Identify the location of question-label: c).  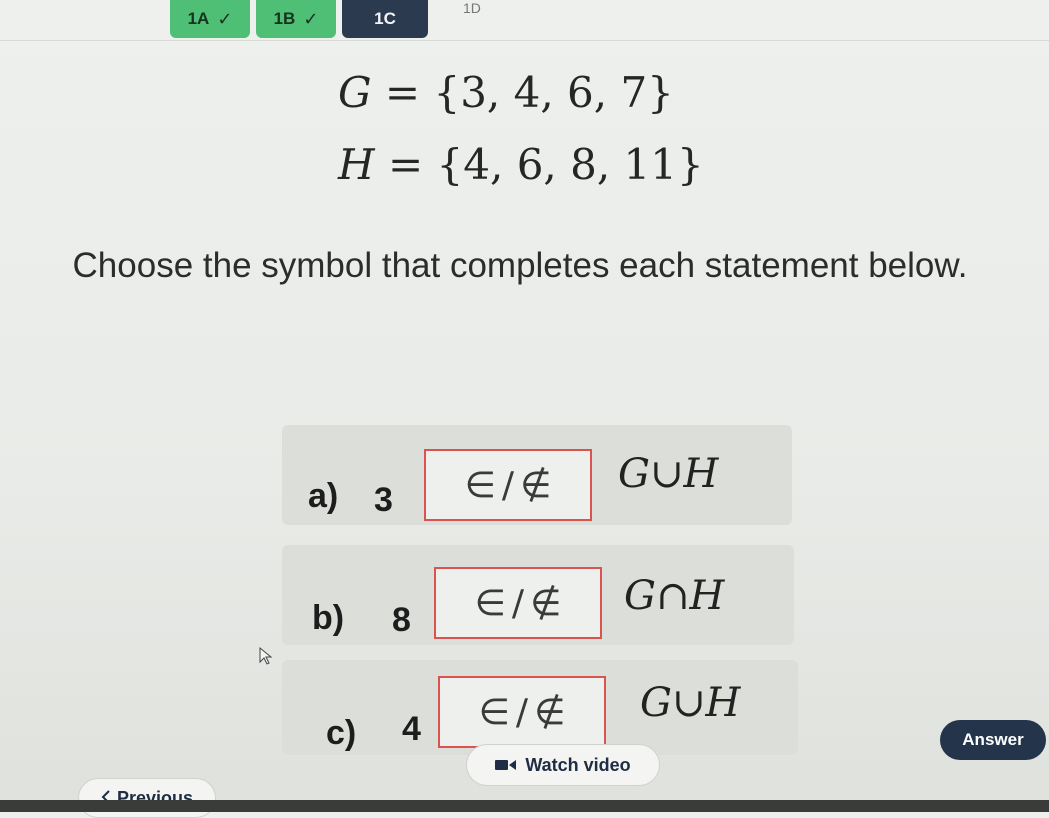
(341, 733).